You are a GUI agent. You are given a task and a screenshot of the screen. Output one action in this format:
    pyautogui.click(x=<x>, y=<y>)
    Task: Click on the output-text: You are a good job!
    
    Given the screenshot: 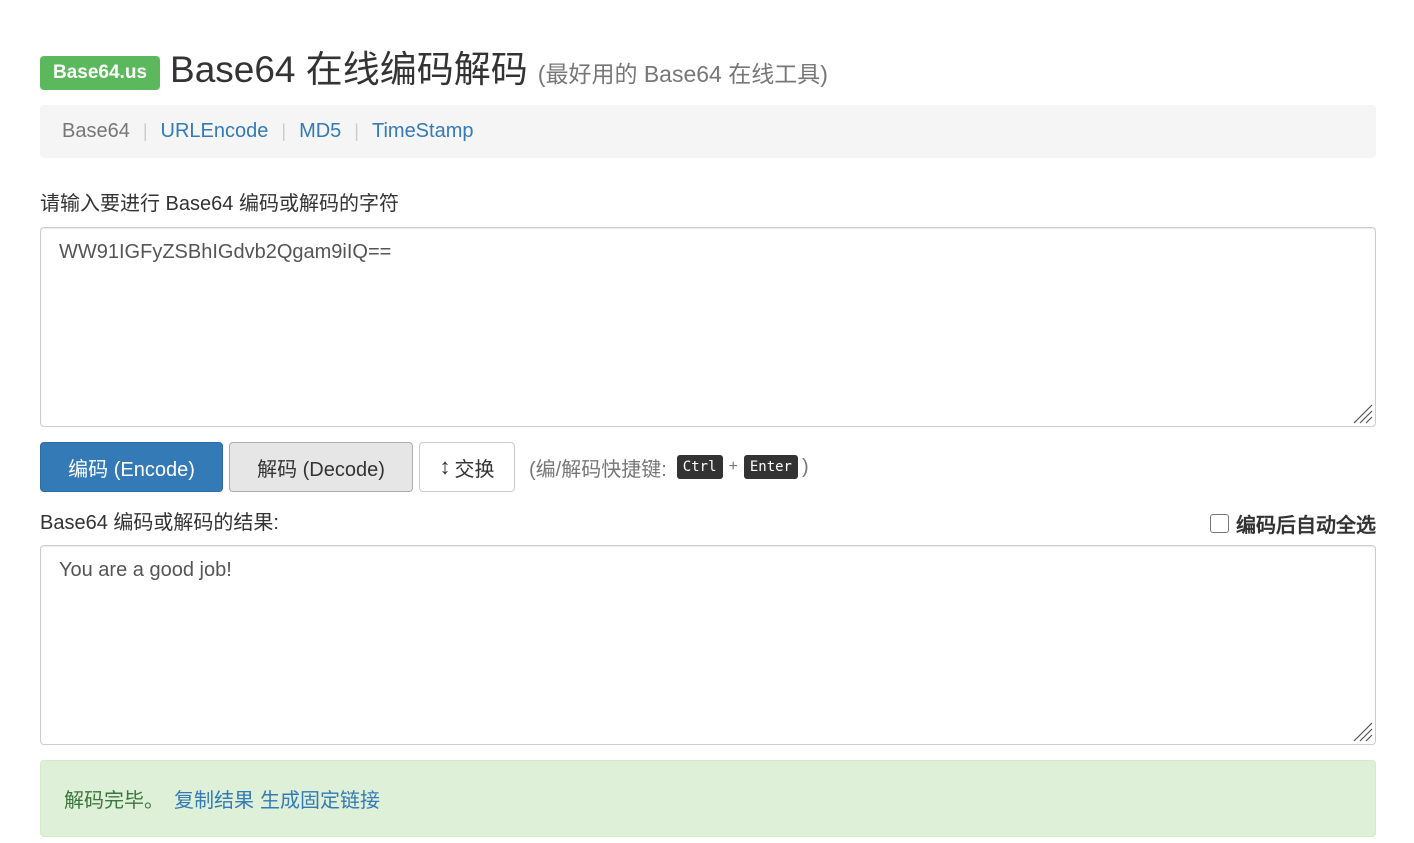 What is the action you would take?
    pyautogui.click(x=145, y=570)
    